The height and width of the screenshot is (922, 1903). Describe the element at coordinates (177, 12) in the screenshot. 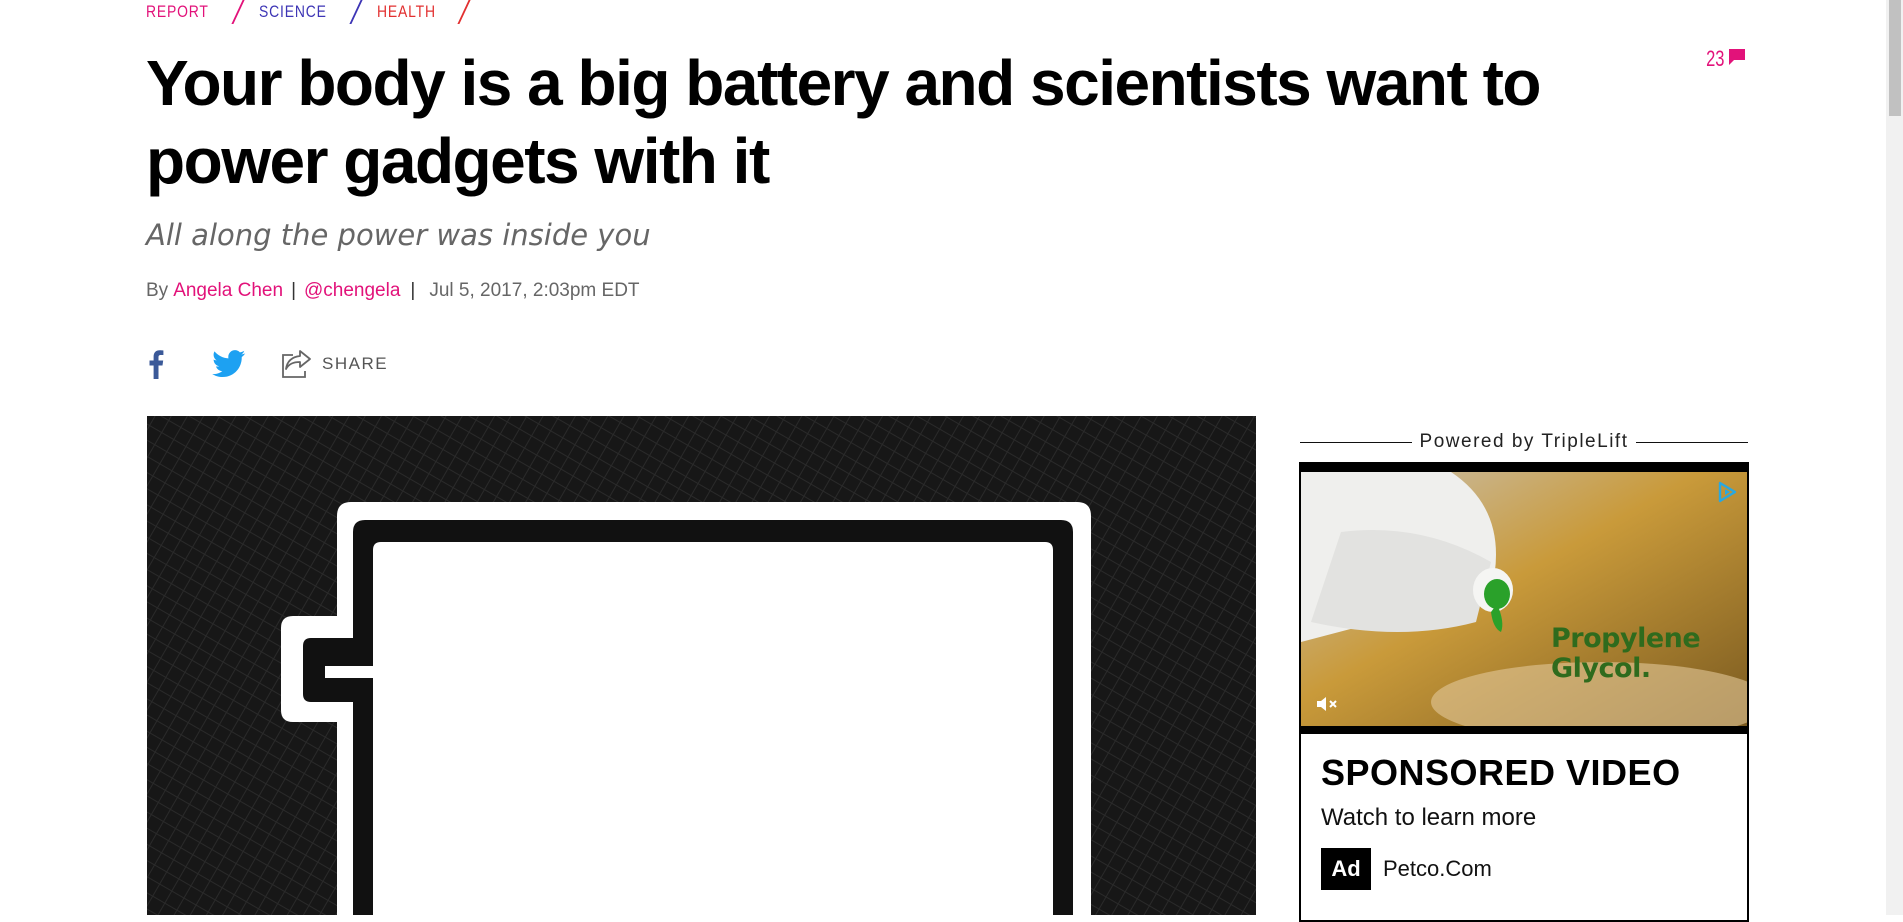

I see `breadcrumb-label: Report` at that location.